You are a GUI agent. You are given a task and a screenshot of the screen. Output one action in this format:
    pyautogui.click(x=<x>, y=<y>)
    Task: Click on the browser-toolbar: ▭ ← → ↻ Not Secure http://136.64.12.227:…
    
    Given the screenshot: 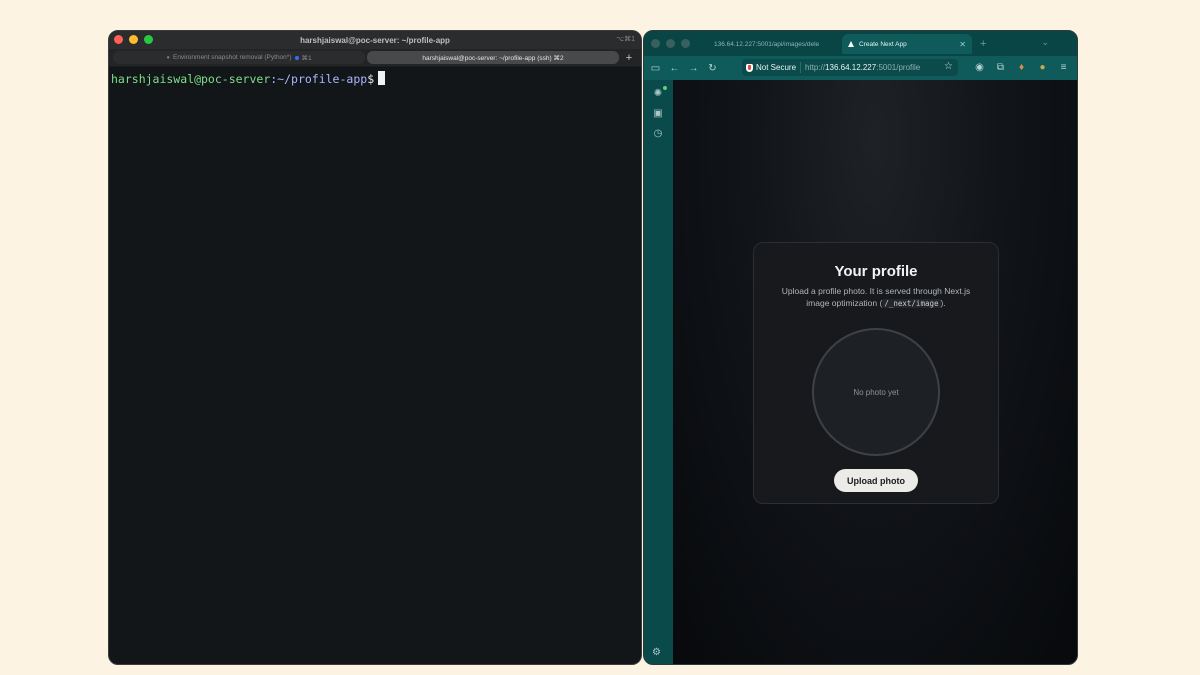 What is the action you would take?
    pyautogui.click(x=860, y=68)
    